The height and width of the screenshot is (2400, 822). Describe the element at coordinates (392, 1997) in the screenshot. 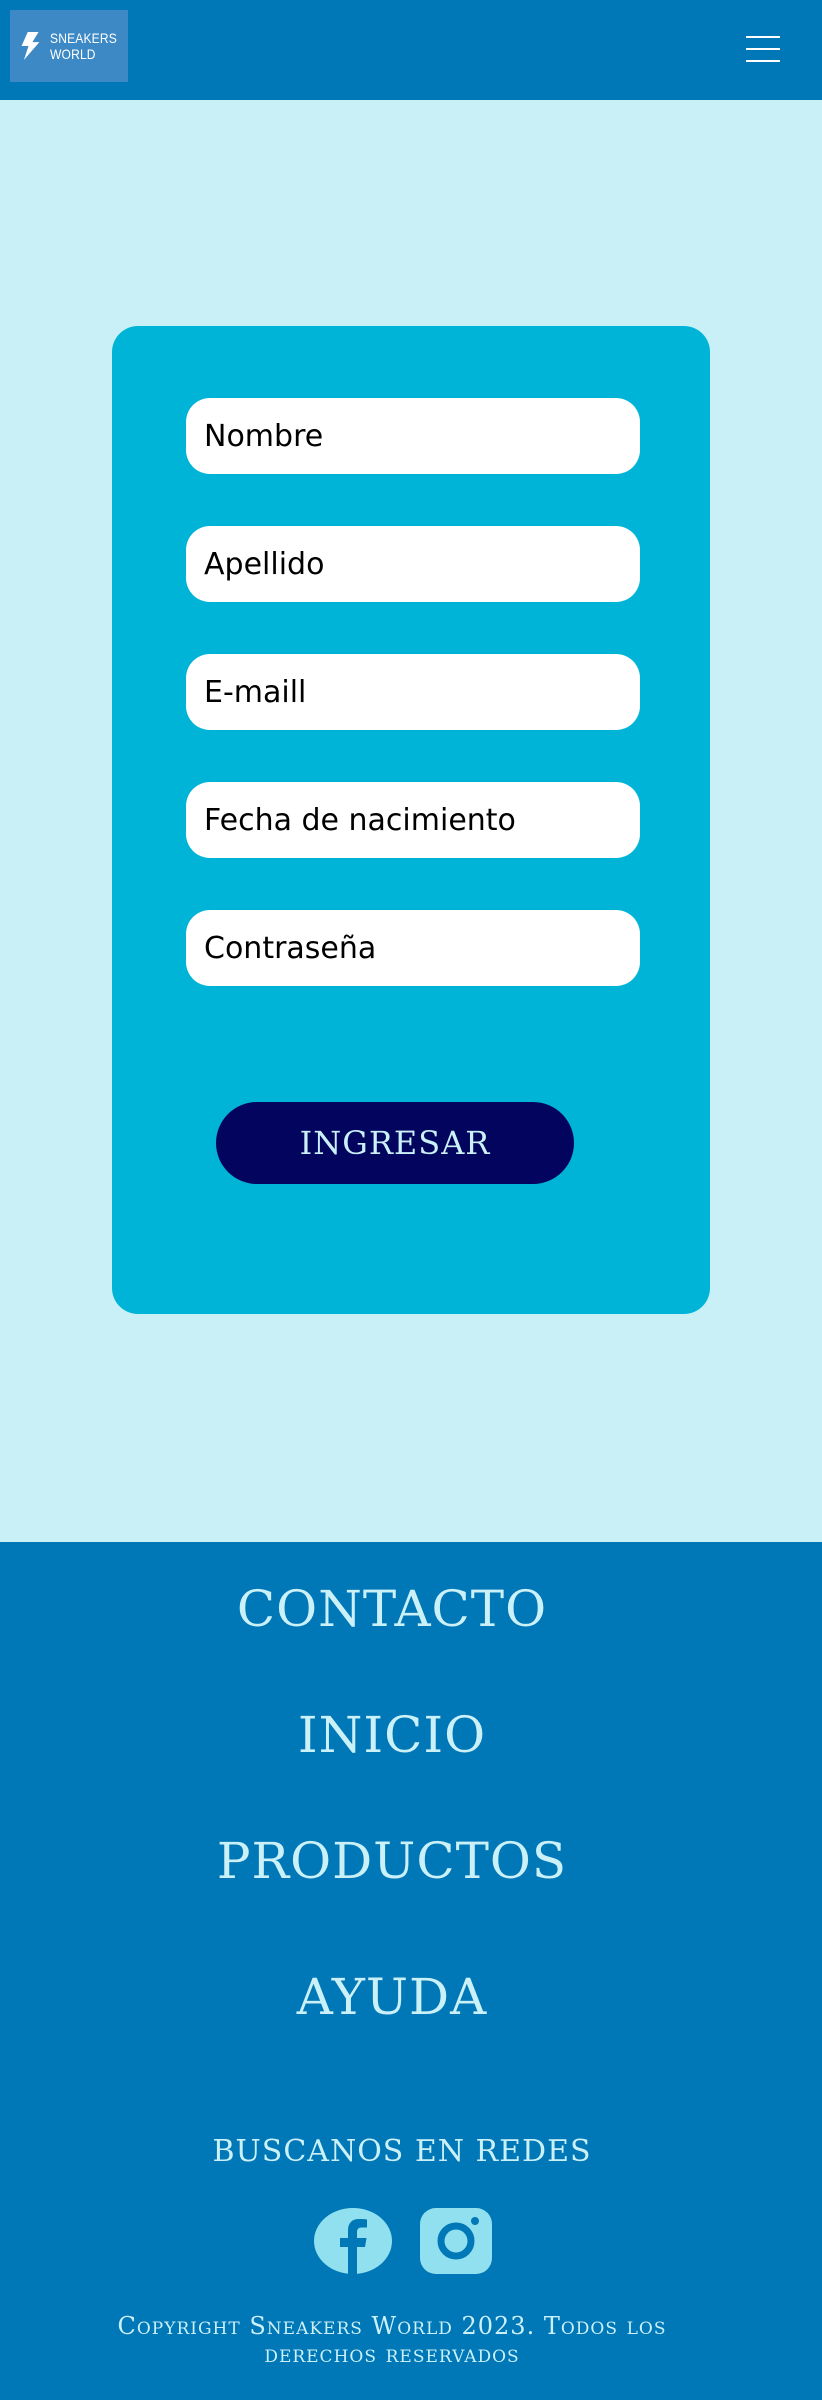

I see `footer-link-ayuda: AYUDA` at that location.